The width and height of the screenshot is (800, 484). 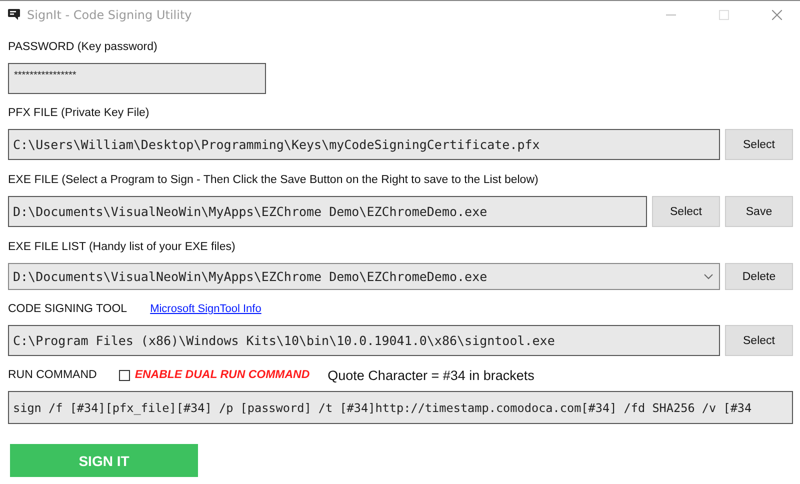 What do you see at coordinates (122, 246) in the screenshot?
I see `field-label: EXE FILE LIST (Handy list of your EXE files)` at bounding box center [122, 246].